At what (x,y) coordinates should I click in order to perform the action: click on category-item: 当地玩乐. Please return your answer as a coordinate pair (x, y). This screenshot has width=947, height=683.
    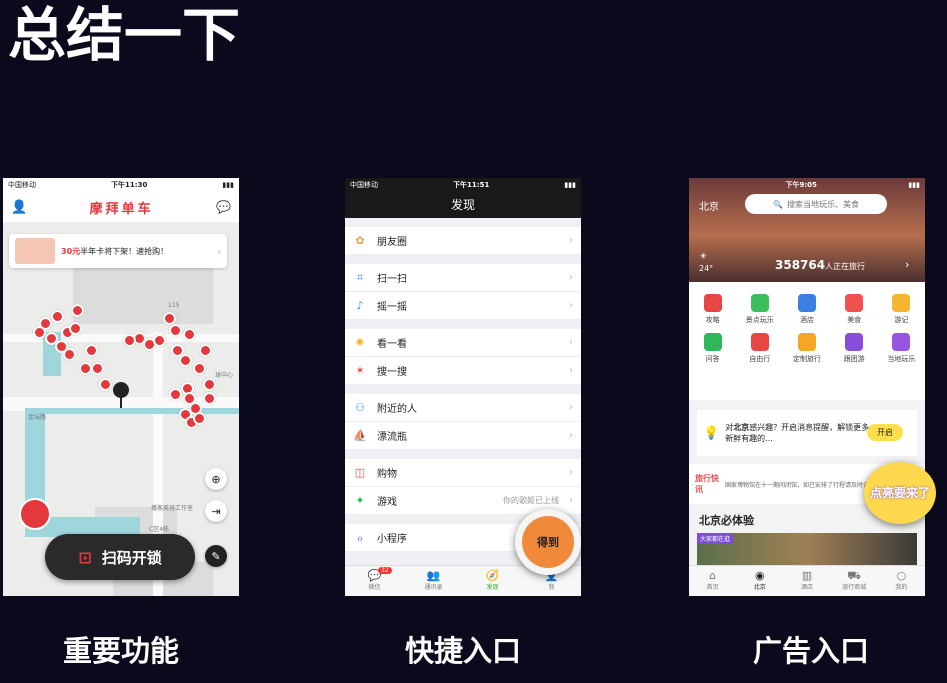
    Looking at the image, I should click on (901, 348).